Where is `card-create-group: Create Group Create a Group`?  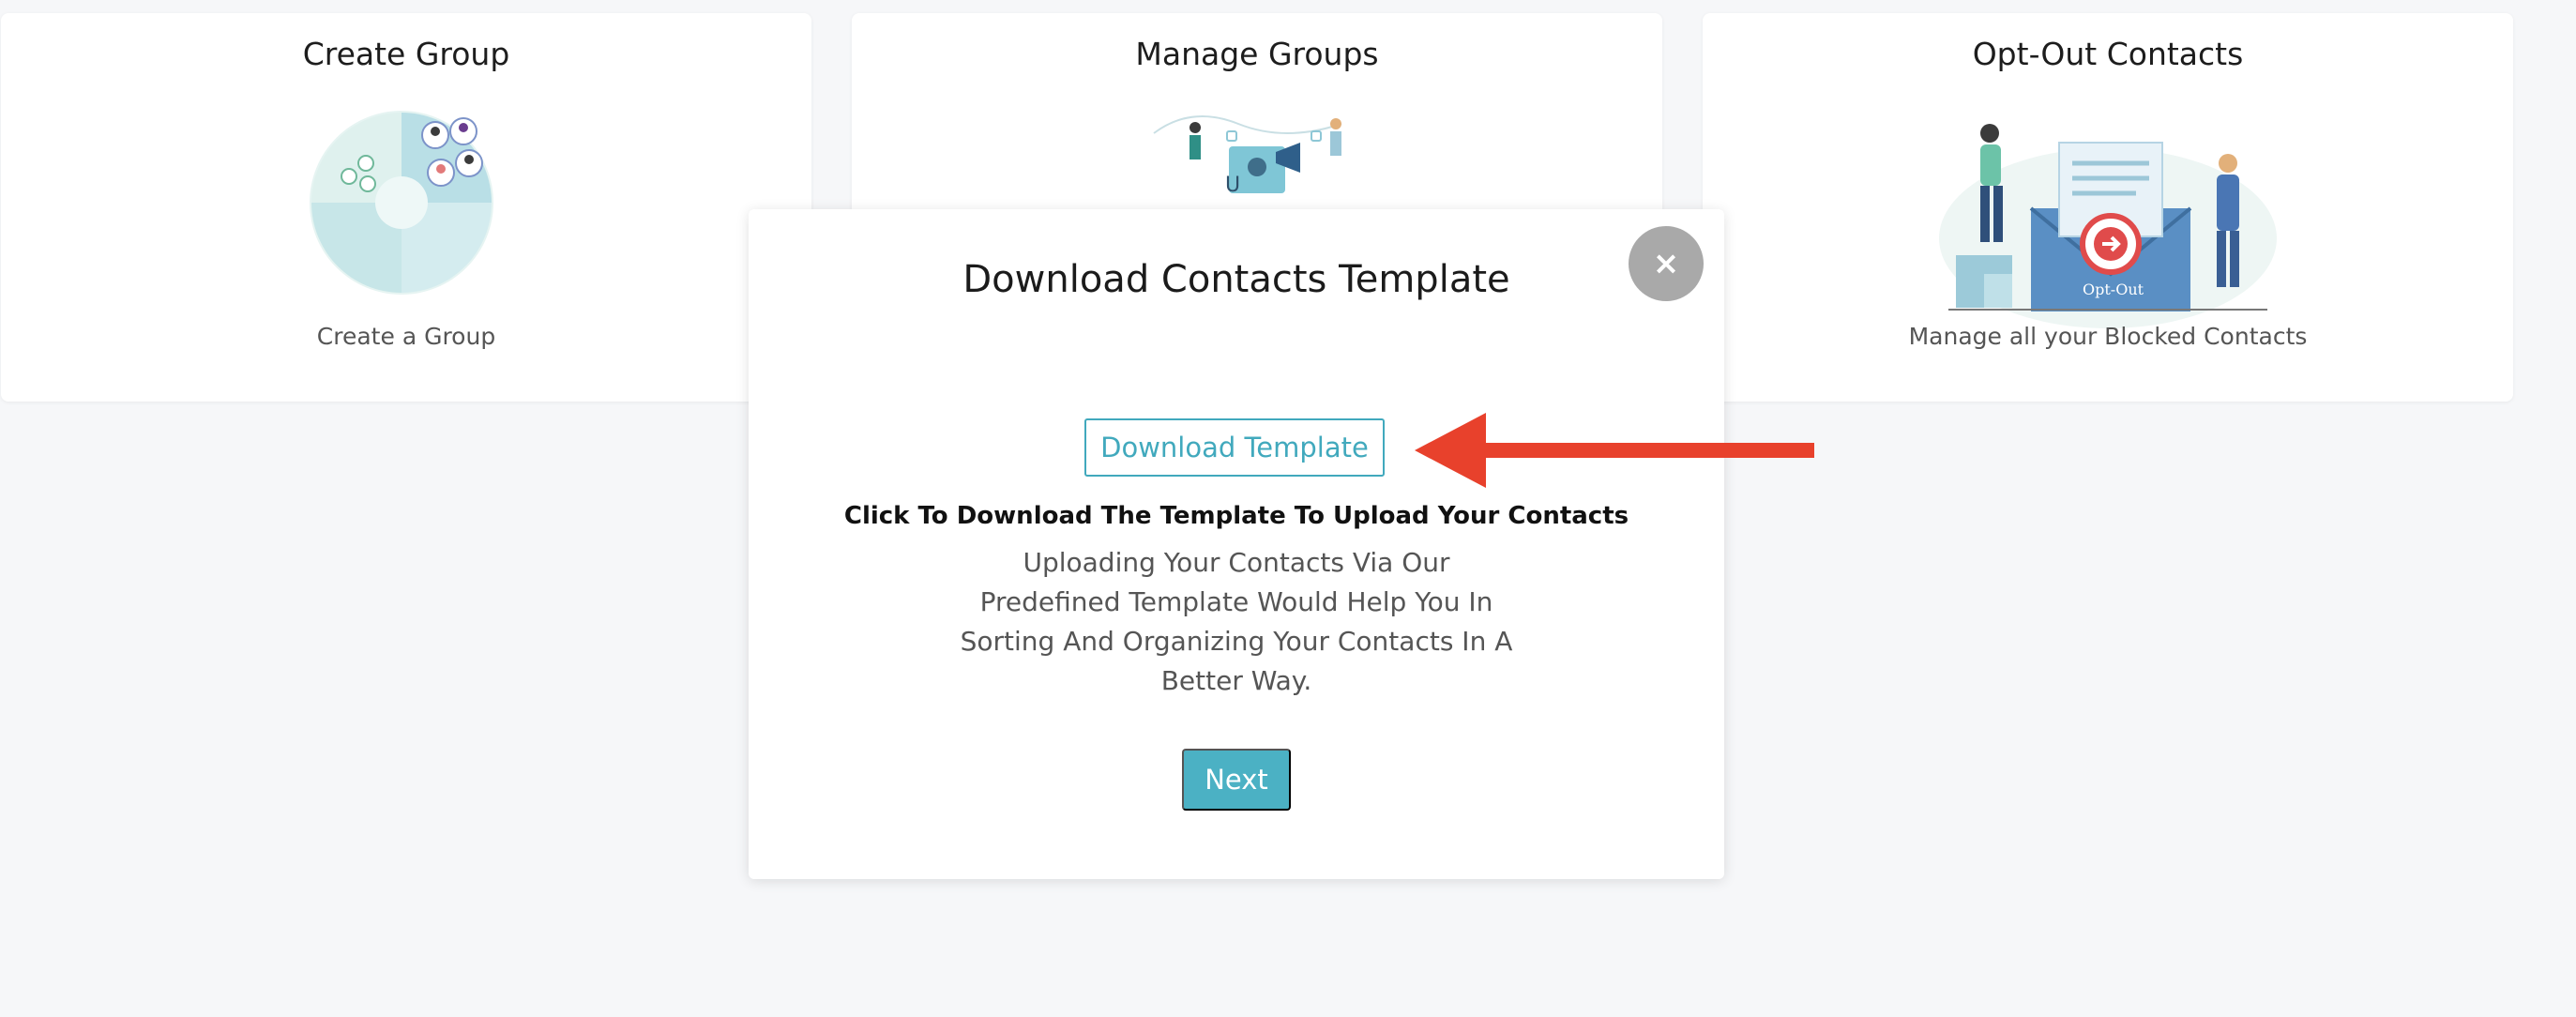 card-create-group: Create Group Create a Group is located at coordinates (406, 207).